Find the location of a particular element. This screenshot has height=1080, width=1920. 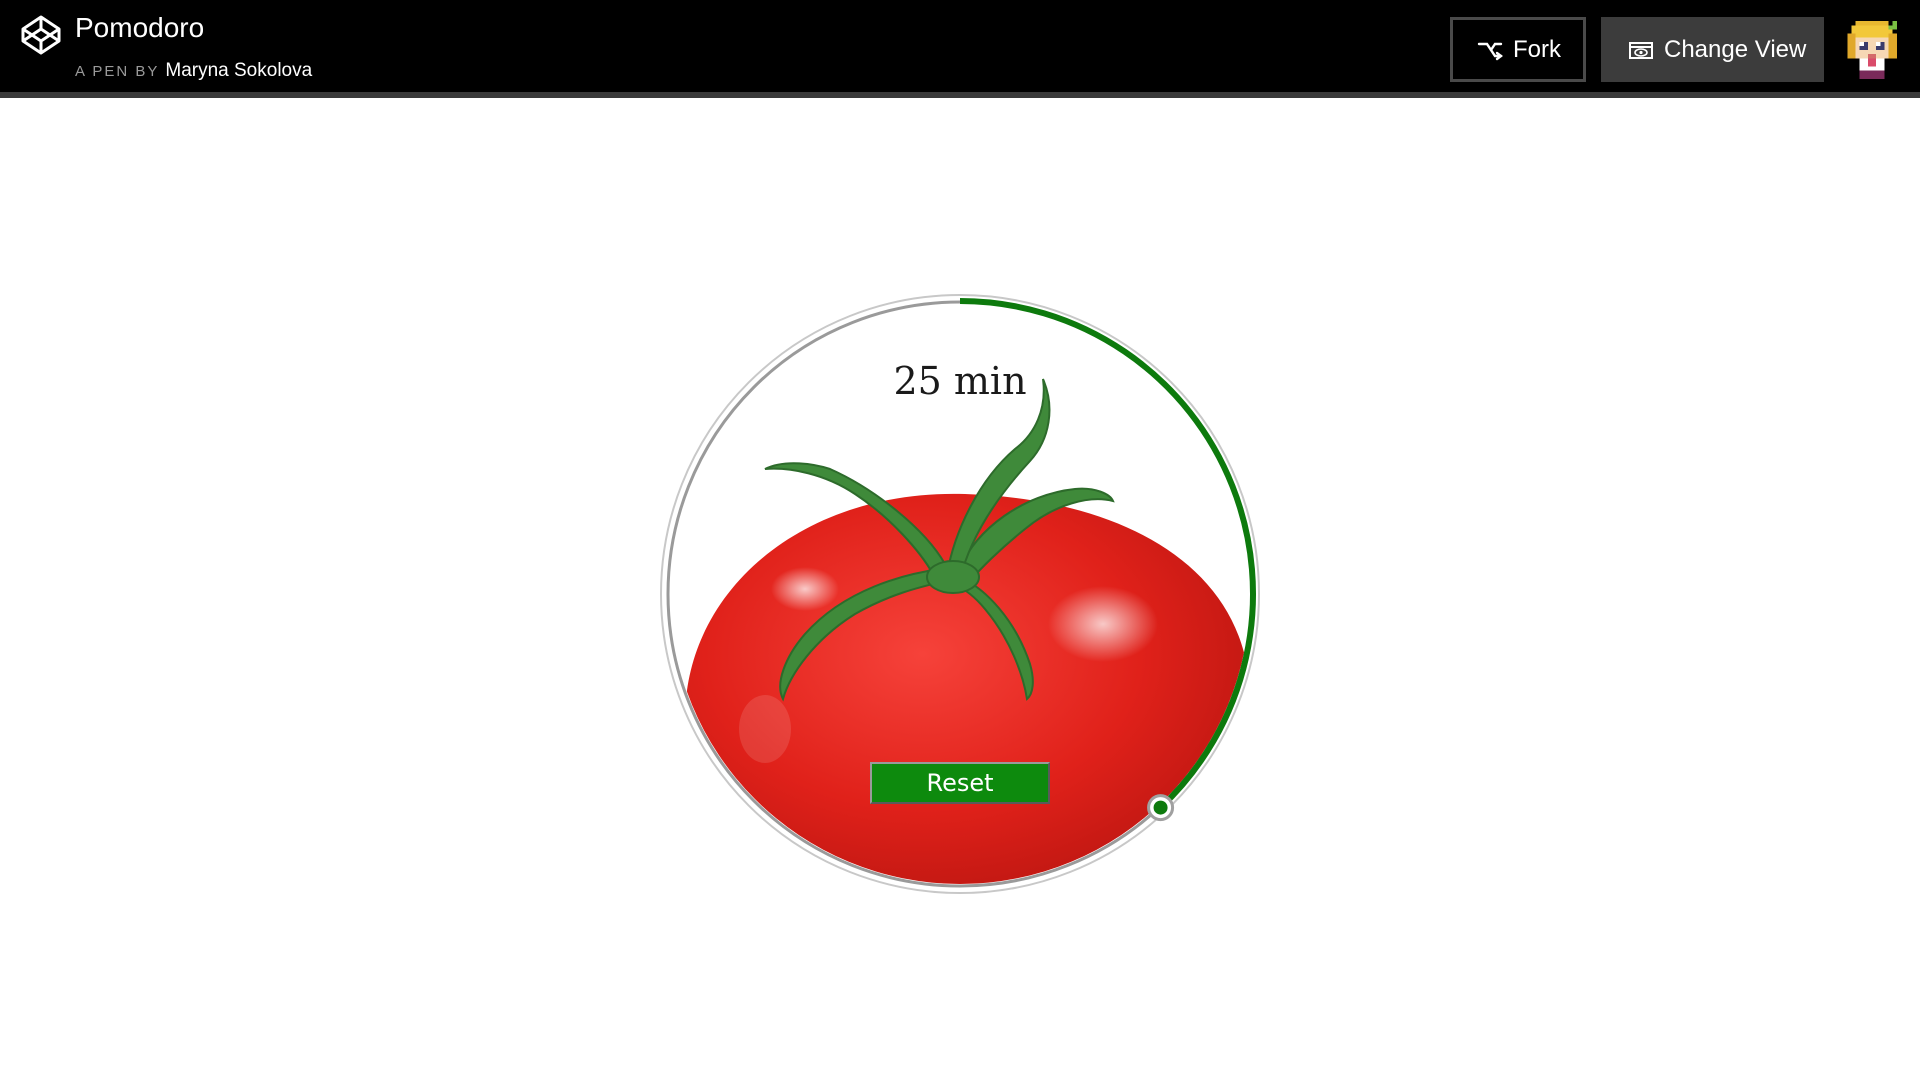

change-view-button: Change View is located at coordinates (1712, 49).